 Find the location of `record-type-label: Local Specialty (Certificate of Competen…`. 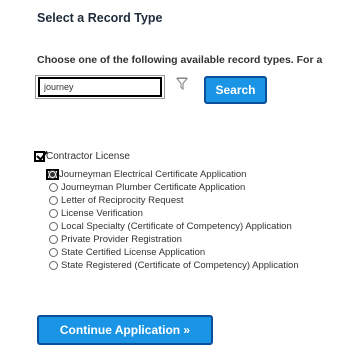

record-type-label: Local Specialty (Certificate of Competen… is located at coordinates (176, 226).